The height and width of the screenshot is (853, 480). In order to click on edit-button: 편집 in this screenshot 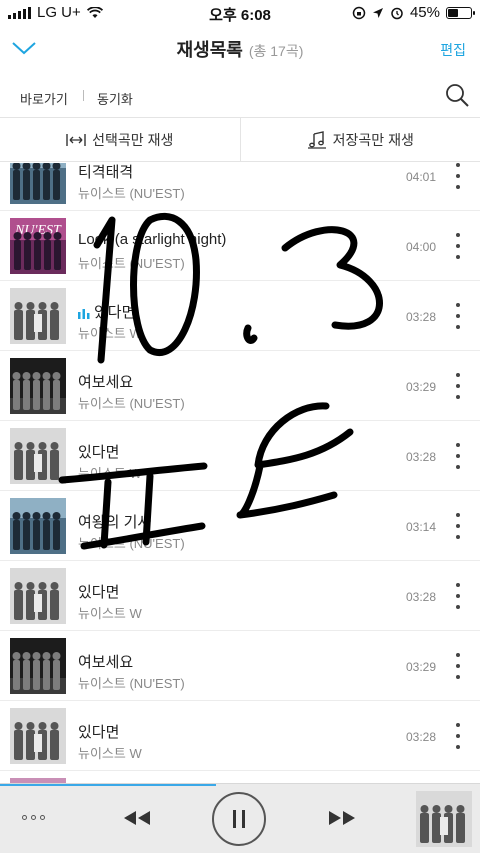, I will do `click(453, 50)`.